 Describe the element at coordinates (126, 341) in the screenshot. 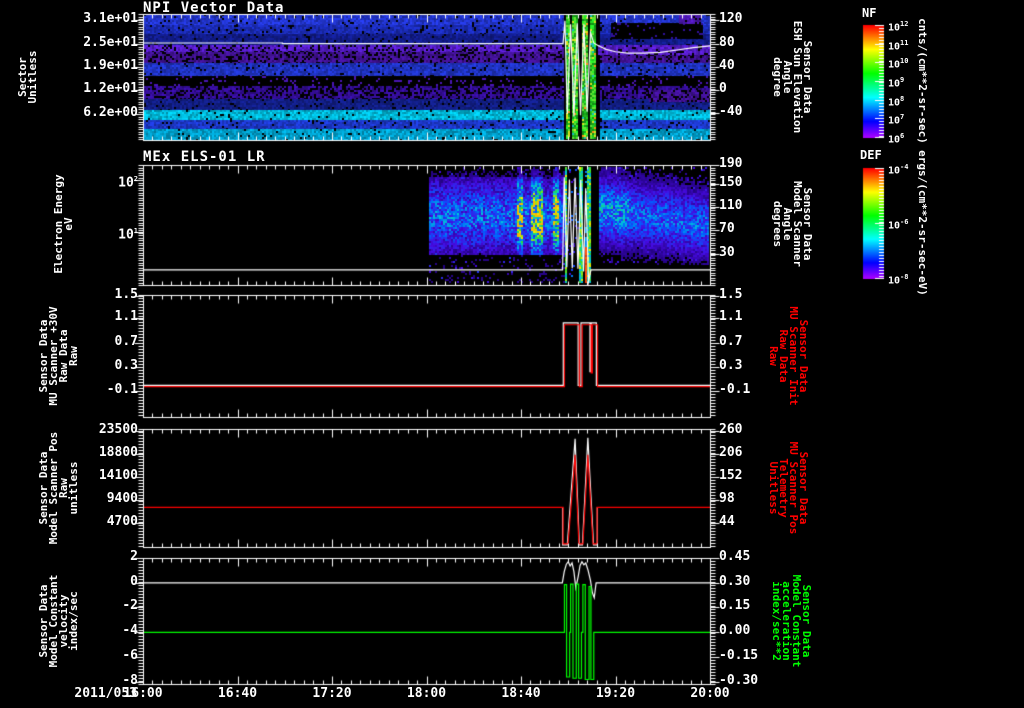

I see `p3-left-tick-label: 0.7` at that location.